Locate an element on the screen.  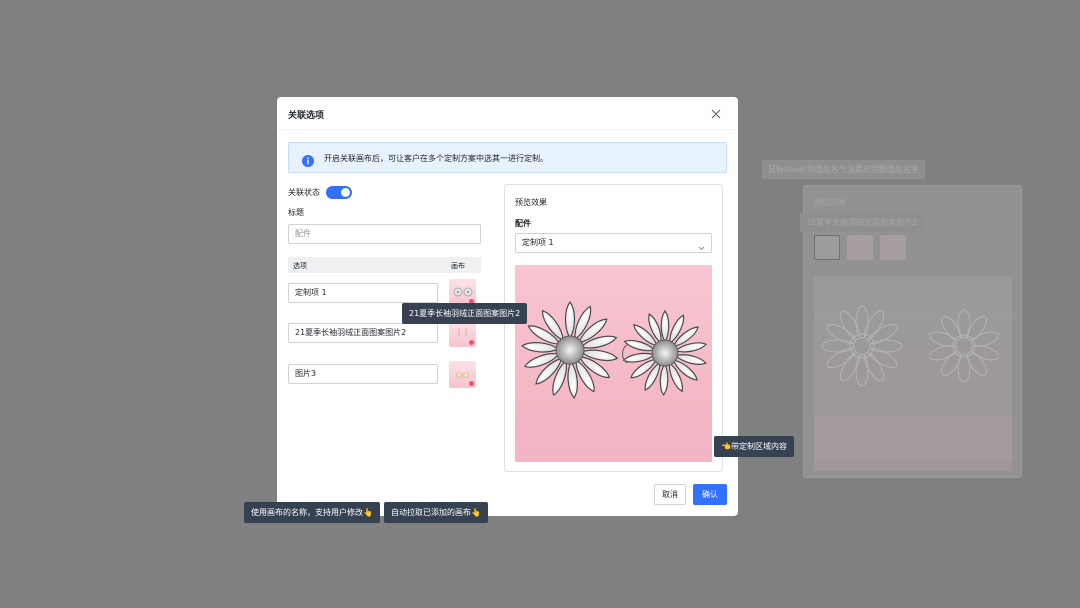
preview-image is located at coordinates (613, 363).